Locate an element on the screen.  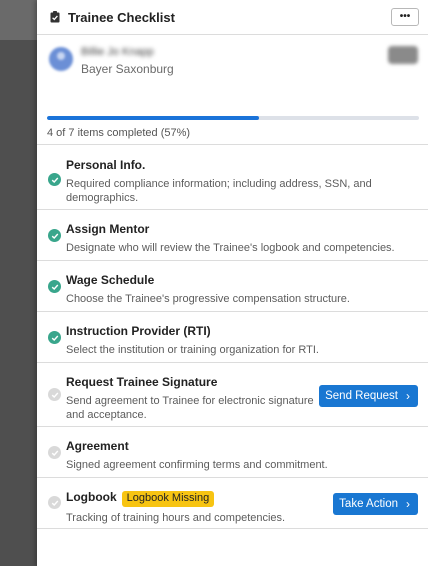
avatar-person-icon is located at coordinates (61, 56).